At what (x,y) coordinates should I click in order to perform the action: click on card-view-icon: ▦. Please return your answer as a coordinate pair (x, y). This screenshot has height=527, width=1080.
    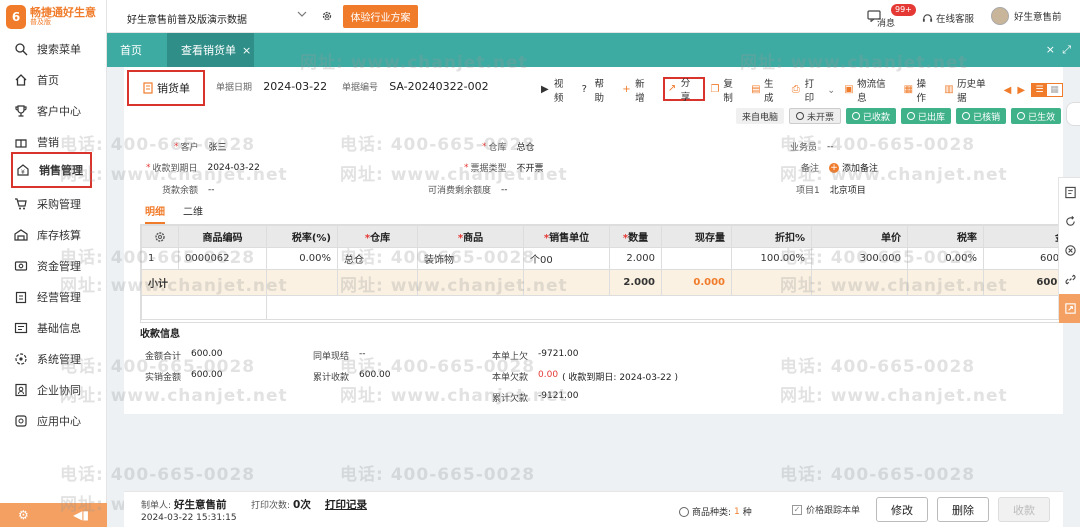
    Looking at the image, I should click on (1055, 90).